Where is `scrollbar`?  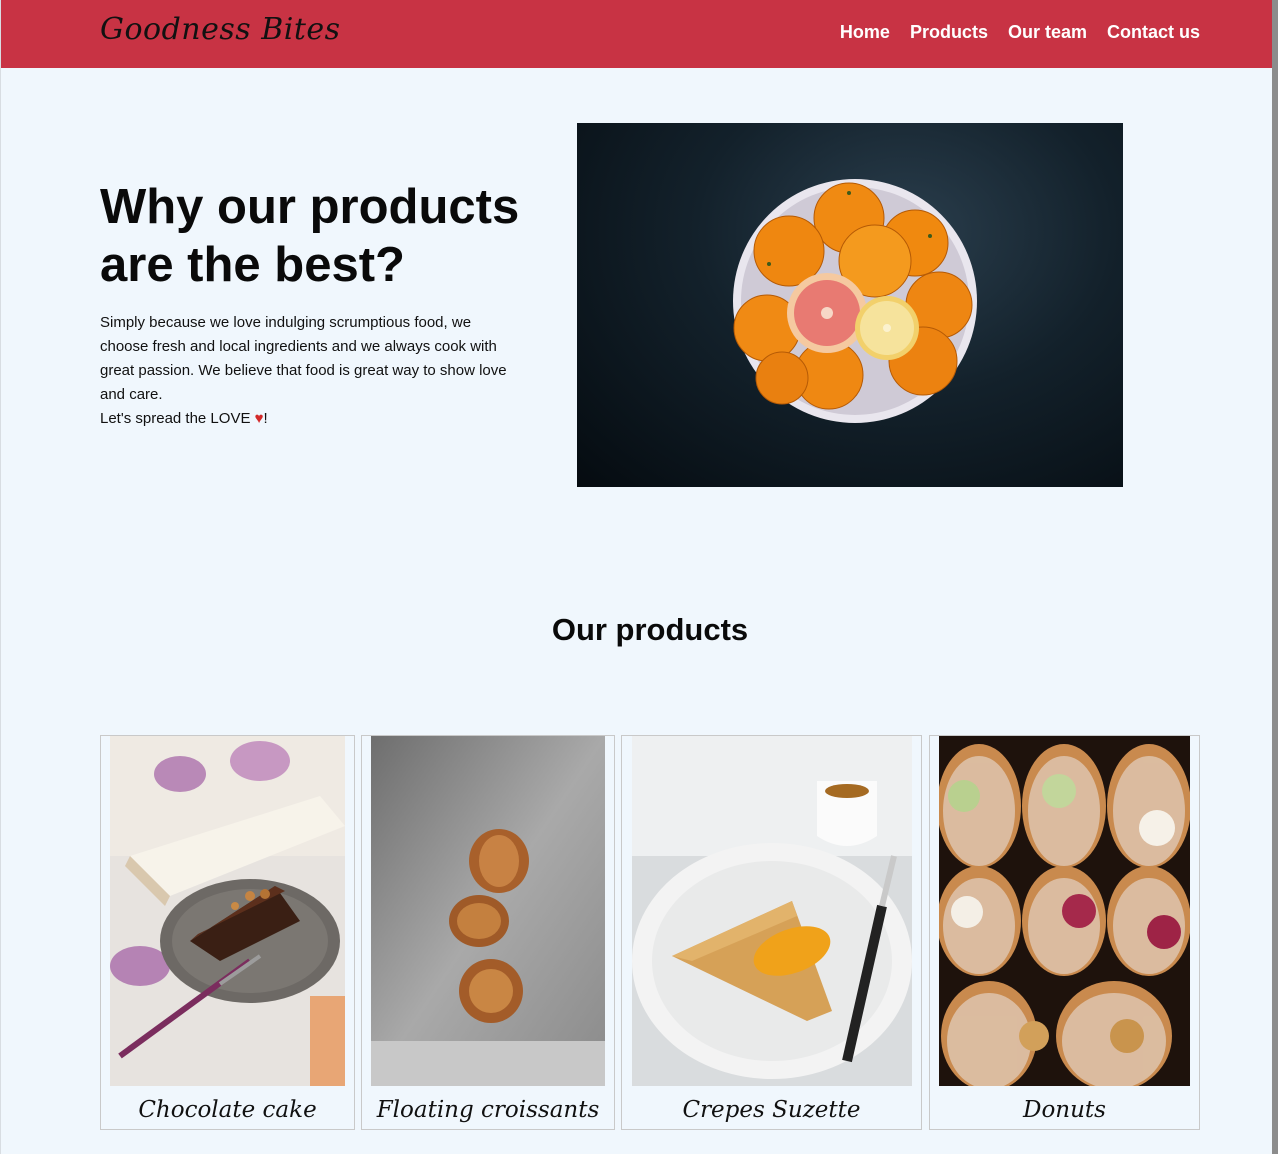 scrollbar is located at coordinates (1275, 577).